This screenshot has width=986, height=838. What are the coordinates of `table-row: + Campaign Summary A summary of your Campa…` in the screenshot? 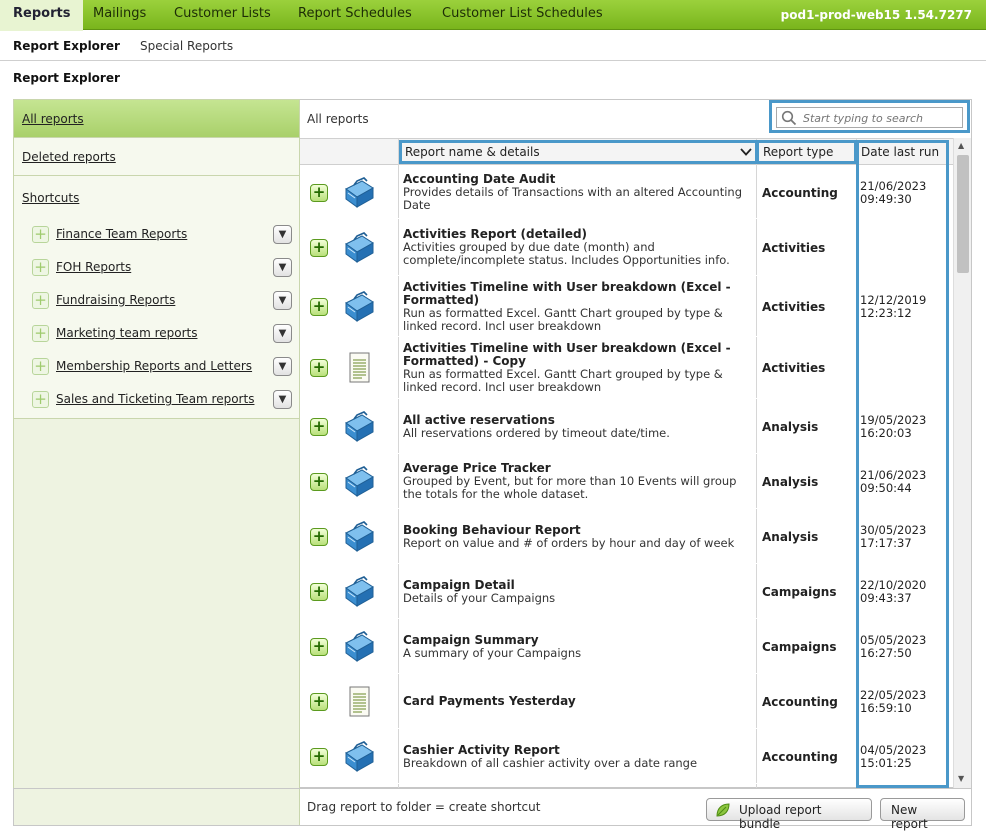 It's located at (626, 646).